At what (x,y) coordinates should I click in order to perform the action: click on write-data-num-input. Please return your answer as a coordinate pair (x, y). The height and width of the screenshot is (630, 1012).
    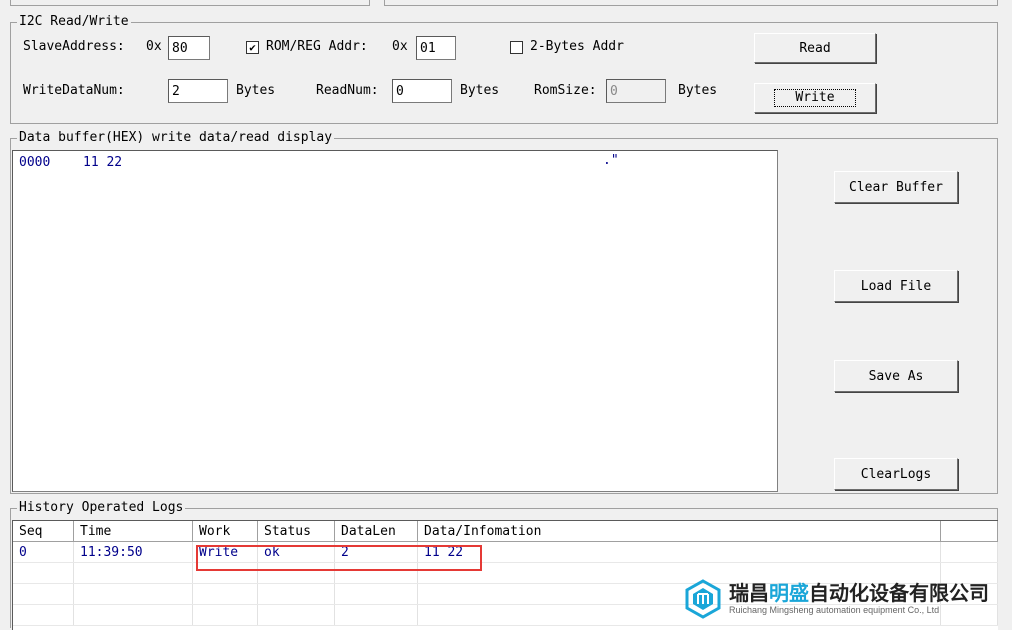
    Looking at the image, I should click on (198, 91).